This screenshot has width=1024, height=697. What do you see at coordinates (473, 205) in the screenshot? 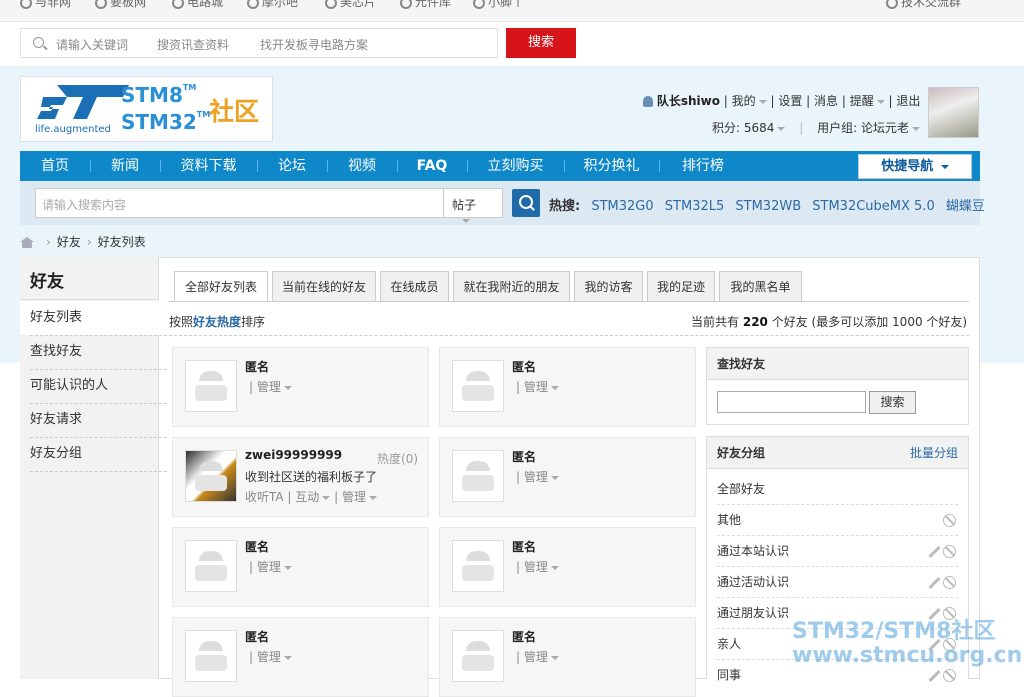
I see `search-scope-select: 帖子` at bounding box center [473, 205].